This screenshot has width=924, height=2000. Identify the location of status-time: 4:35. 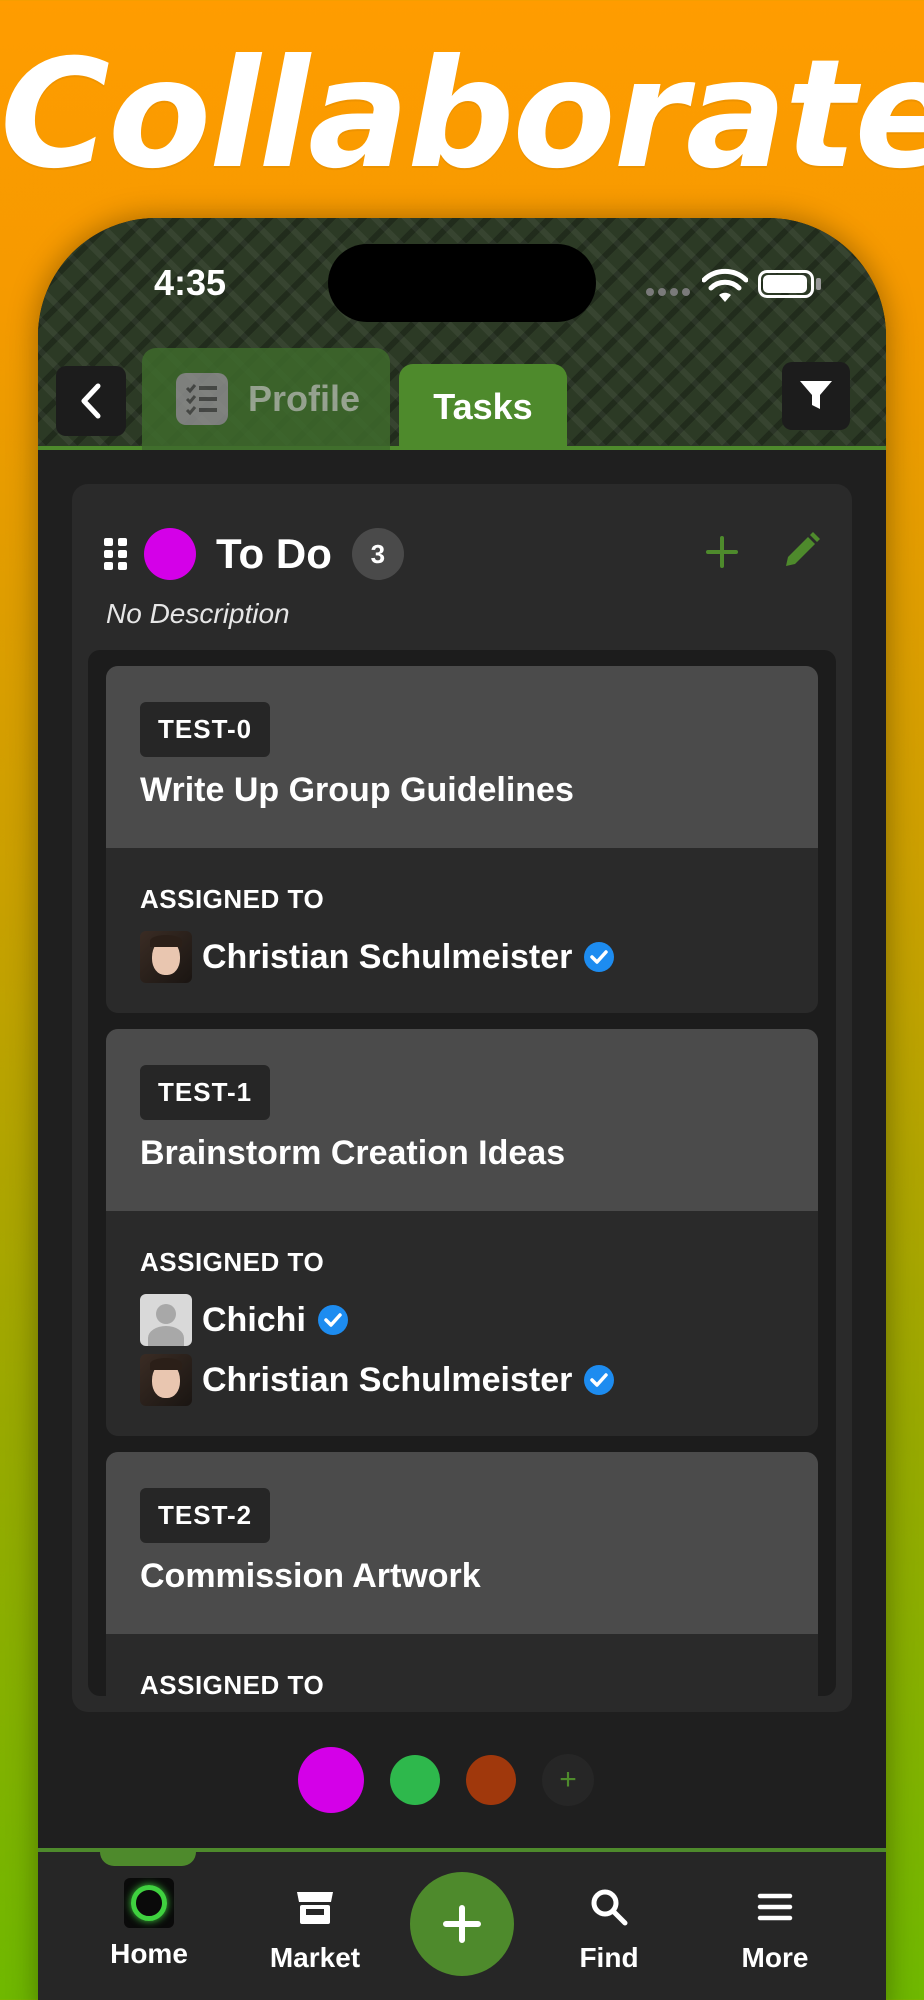
(190, 282).